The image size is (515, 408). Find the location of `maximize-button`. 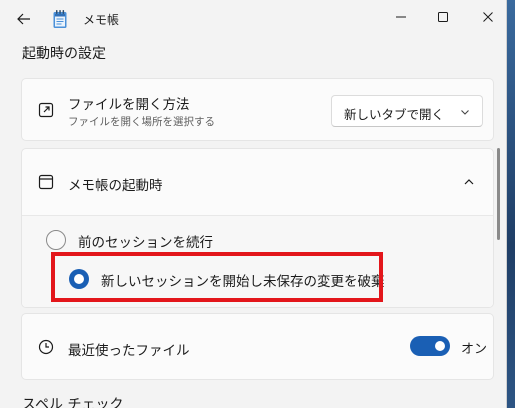

maximize-button is located at coordinates (443, 17).